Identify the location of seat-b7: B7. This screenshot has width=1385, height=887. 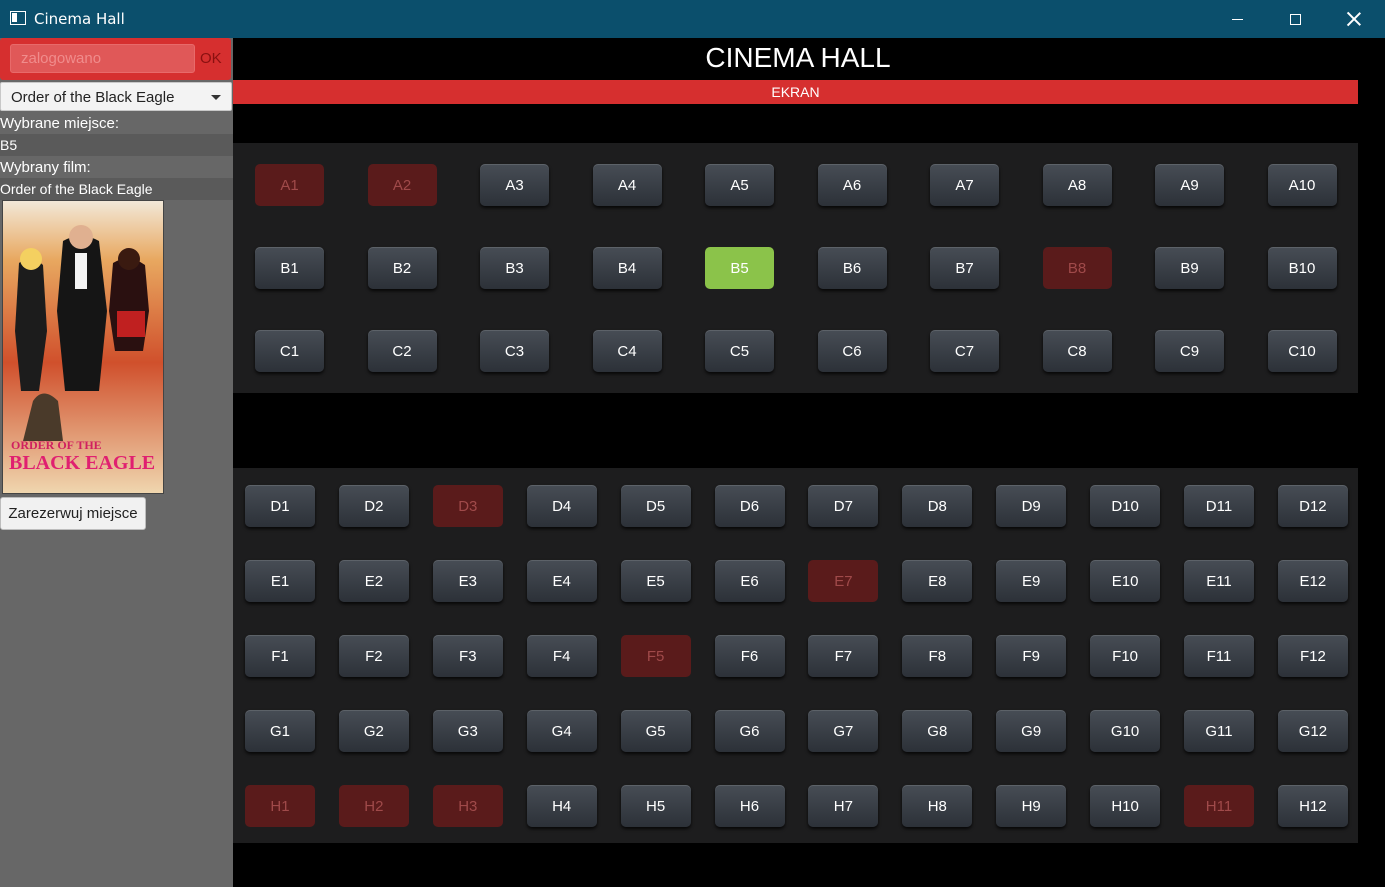
(964, 268).